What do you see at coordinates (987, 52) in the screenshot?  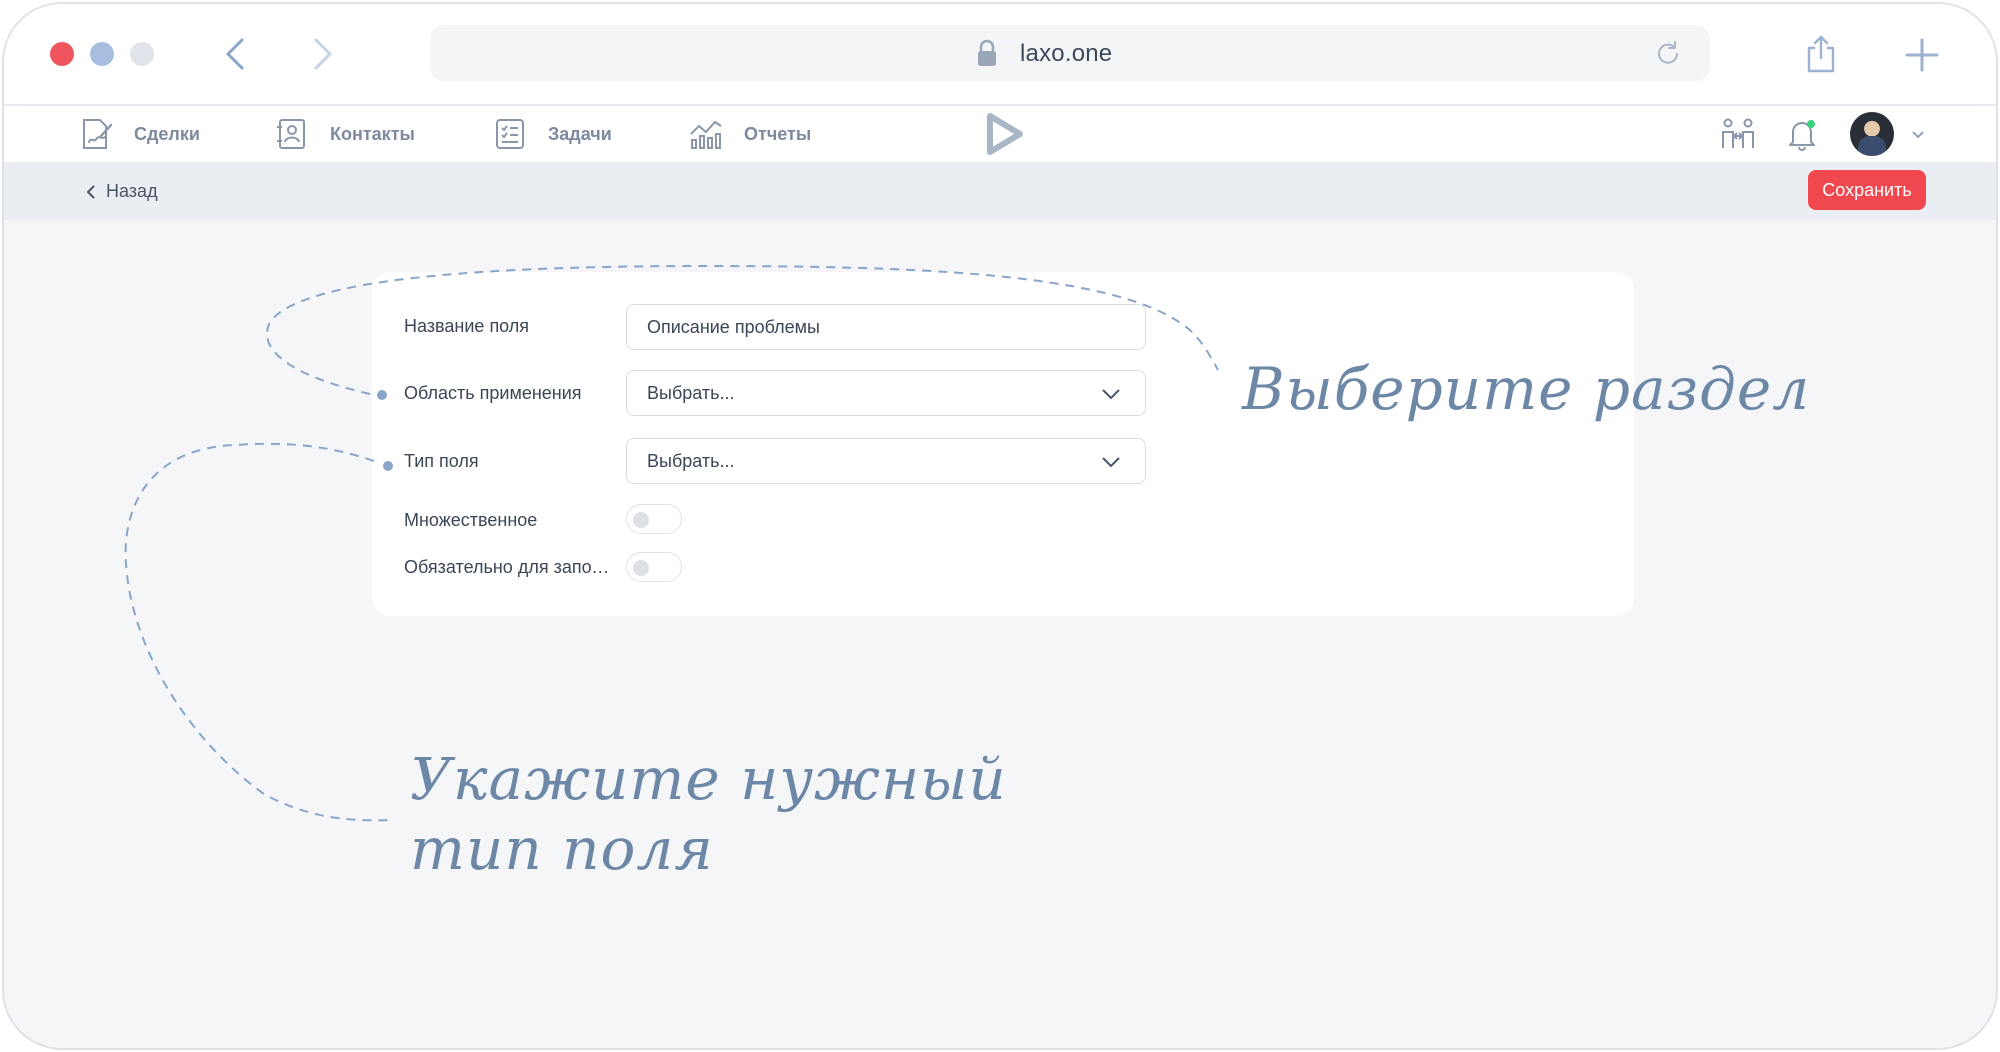 I see `lock-icon` at bounding box center [987, 52].